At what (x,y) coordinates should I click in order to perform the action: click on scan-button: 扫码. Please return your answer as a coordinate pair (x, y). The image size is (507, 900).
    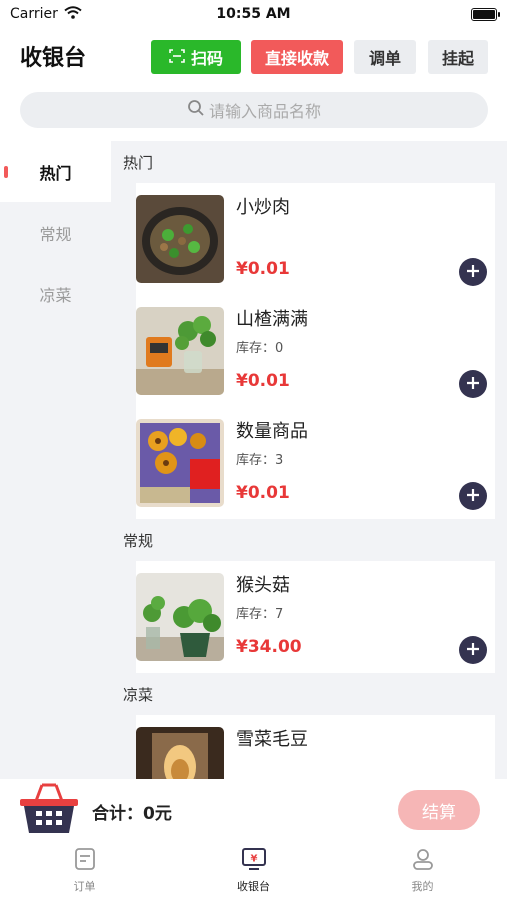
    Looking at the image, I should click on (196, 57).